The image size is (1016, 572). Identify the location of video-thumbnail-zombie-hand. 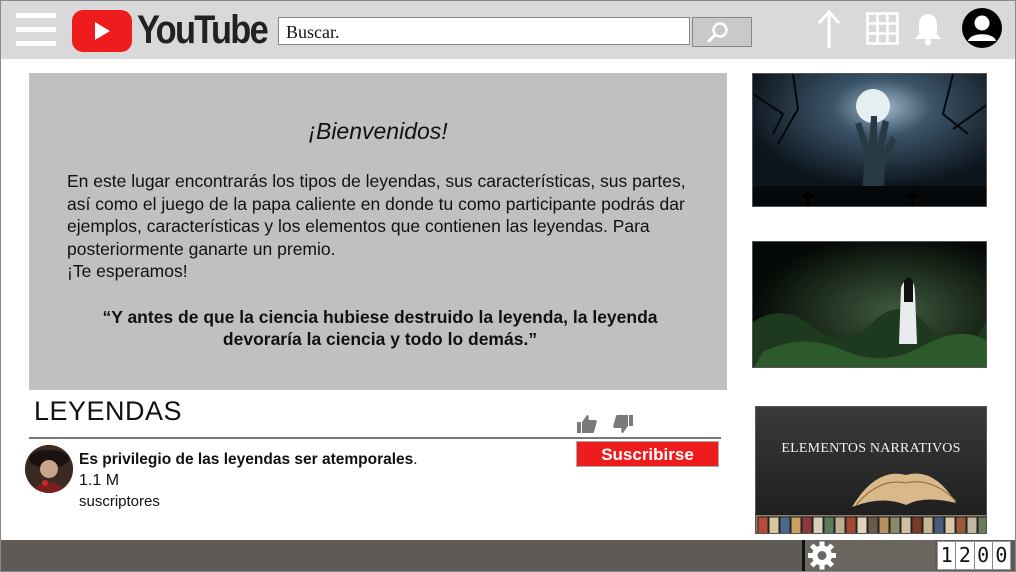
(869, 140).